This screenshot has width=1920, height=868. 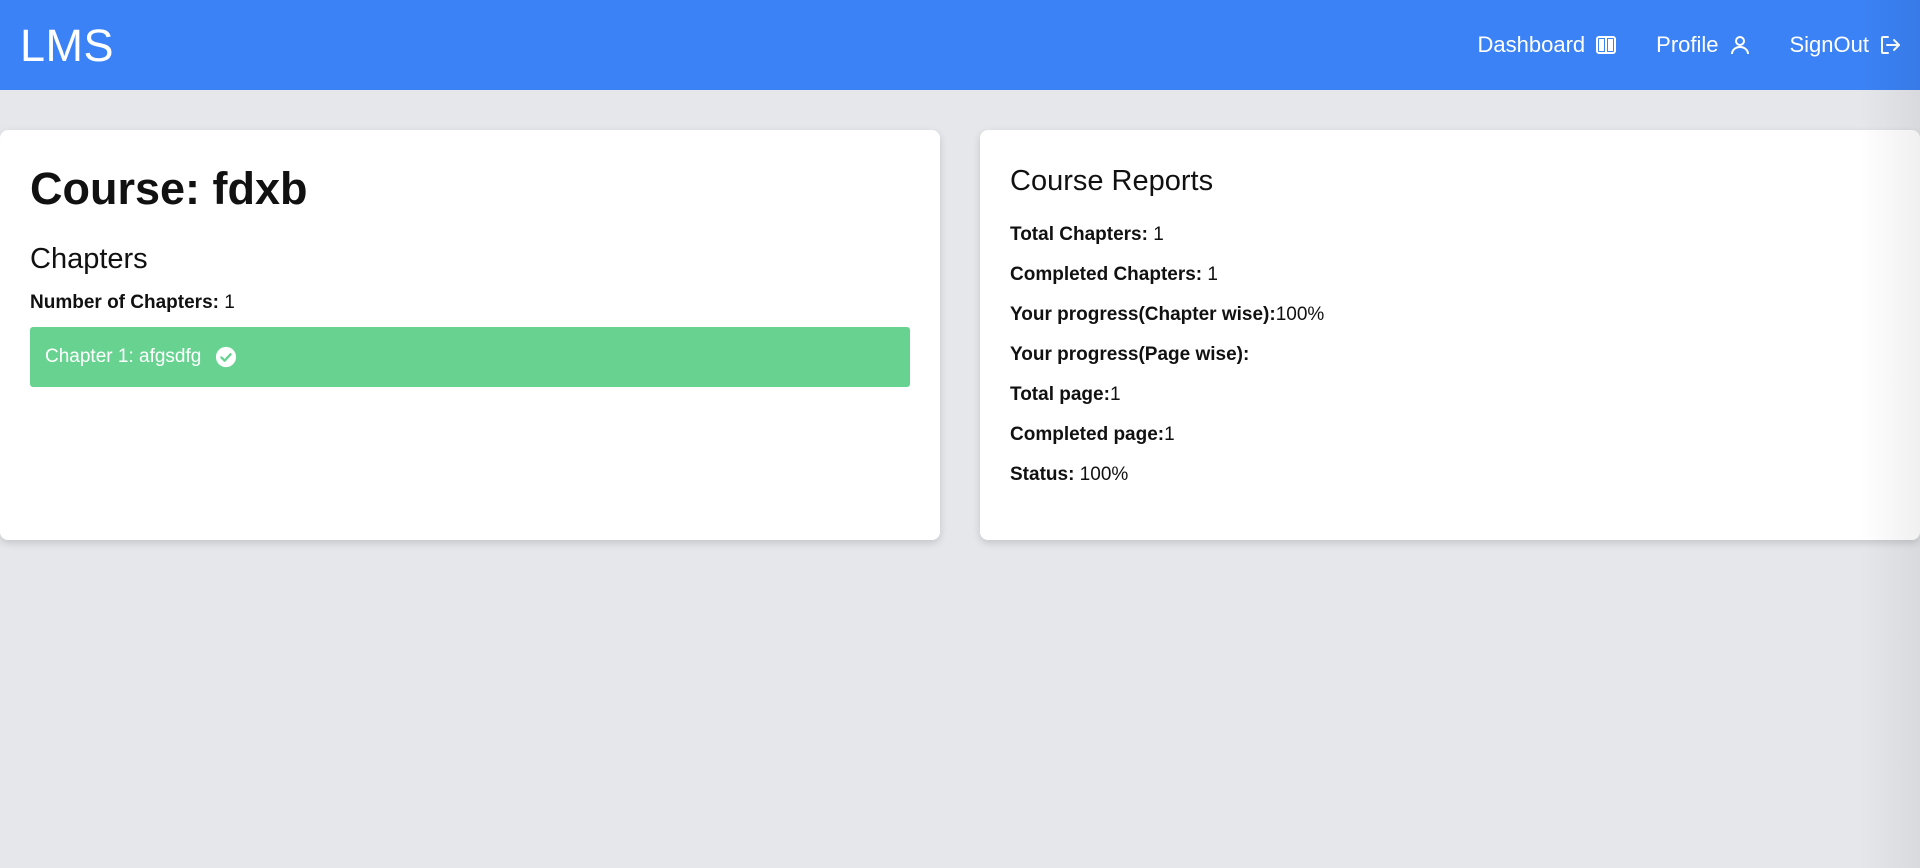 I want to click on nav-signout-link: SignOut, so click(x=1846, y=45).